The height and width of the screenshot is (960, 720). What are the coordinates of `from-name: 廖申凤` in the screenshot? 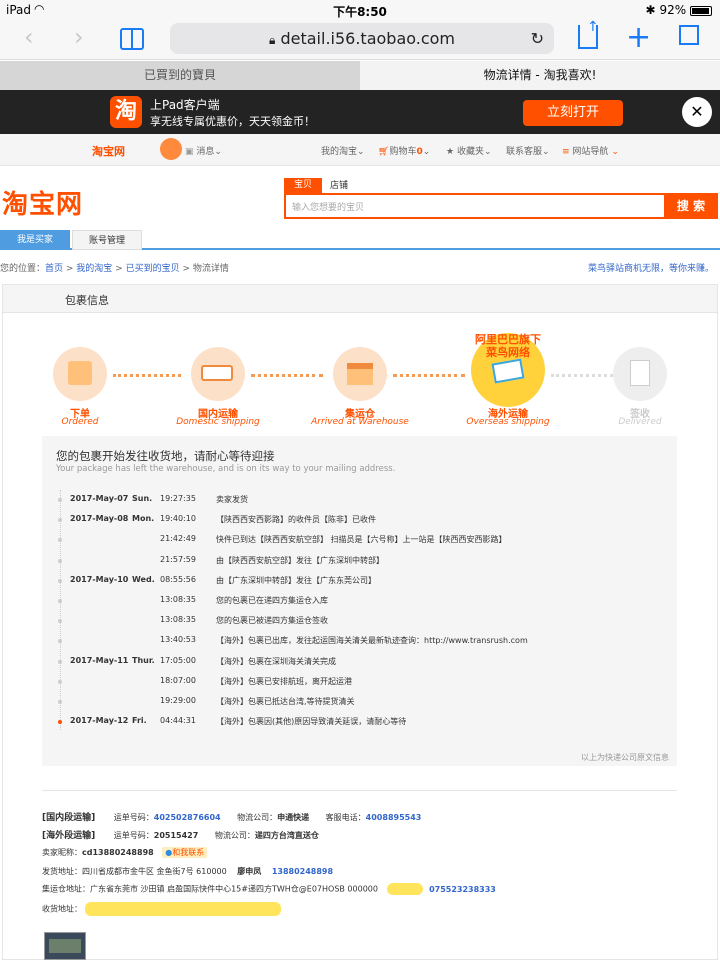 It's located at (249, 871).